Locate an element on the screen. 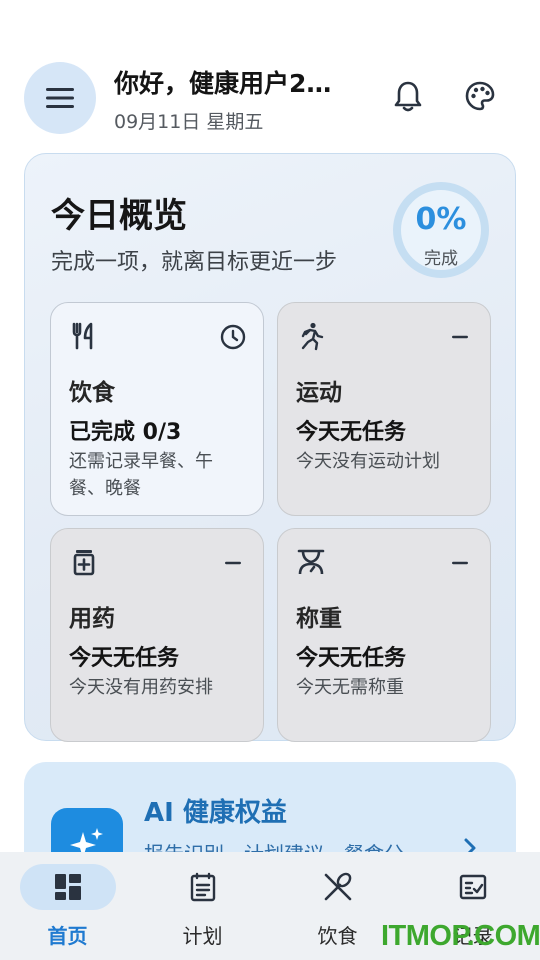 This screenshot has width=540, height=960. bell-icon is located at coordinates (408, 96).